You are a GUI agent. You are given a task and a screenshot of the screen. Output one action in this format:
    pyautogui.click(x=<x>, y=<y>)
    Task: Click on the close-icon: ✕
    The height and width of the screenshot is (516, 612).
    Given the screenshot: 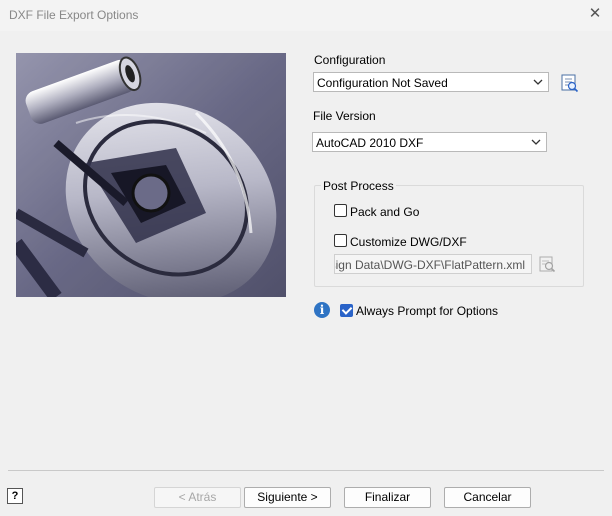 What is the action you would take?
    pyautogui.click(x=595, y=14)
    